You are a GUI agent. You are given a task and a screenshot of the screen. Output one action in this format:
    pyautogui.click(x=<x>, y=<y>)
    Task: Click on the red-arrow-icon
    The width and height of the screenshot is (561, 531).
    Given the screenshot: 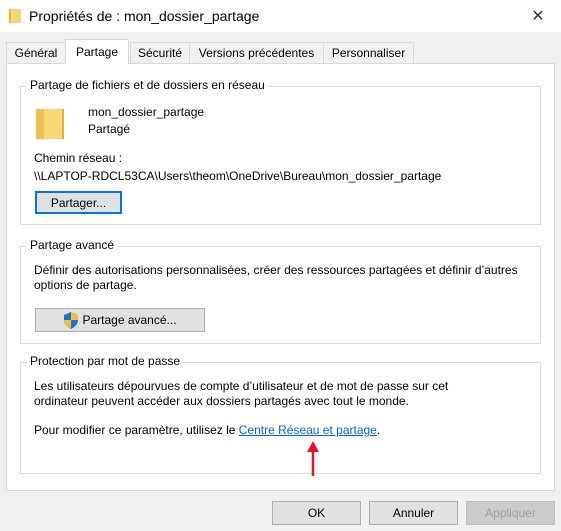 What is the action you would take?
    pyautogui.click(x=313, y=458)
    